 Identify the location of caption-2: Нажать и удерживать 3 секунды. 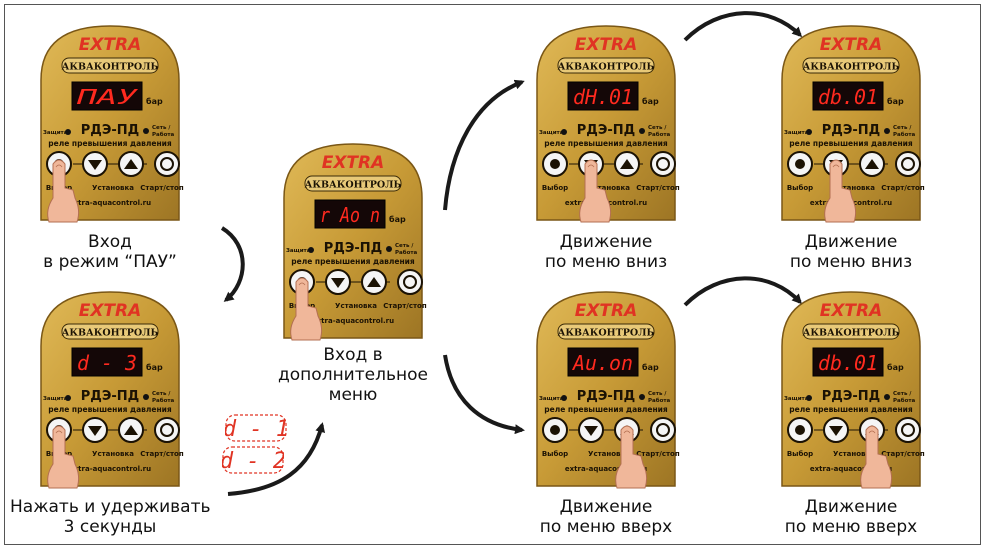
(110, 517).